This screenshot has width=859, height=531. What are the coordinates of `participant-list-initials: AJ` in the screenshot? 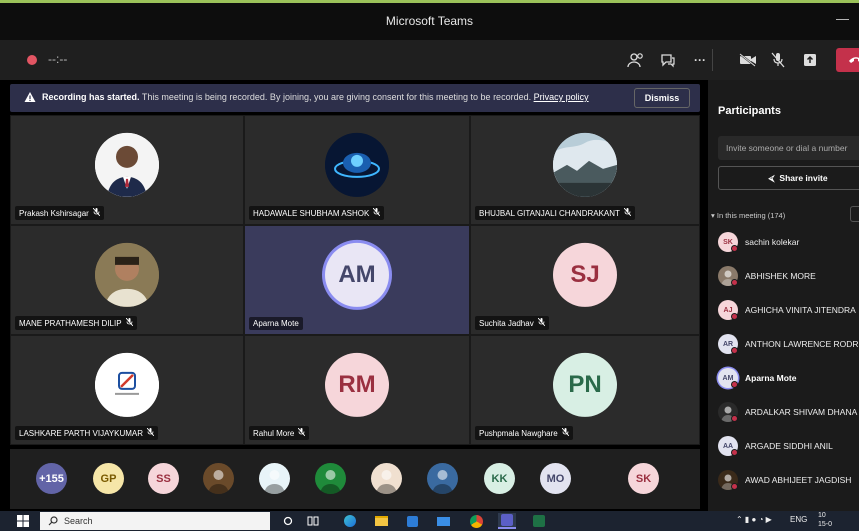 It's located at (728, 310).